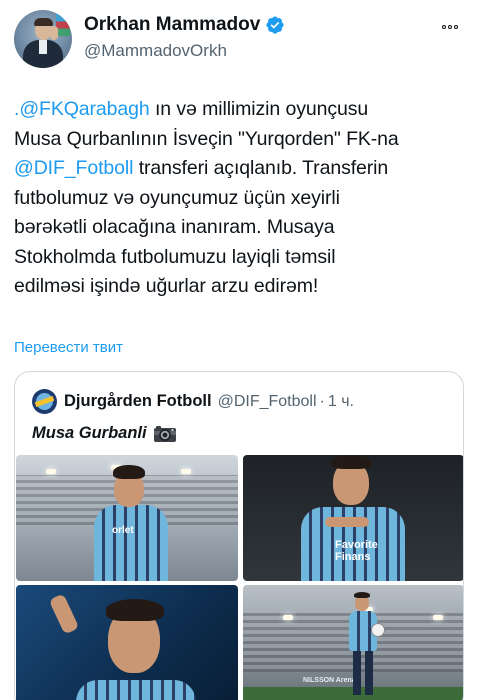 This screenshot has width=479, height=700. What do you see at coordinates (43, 39) in the screenshot?
I see `author-avatar` at bounding box center [43, 39].